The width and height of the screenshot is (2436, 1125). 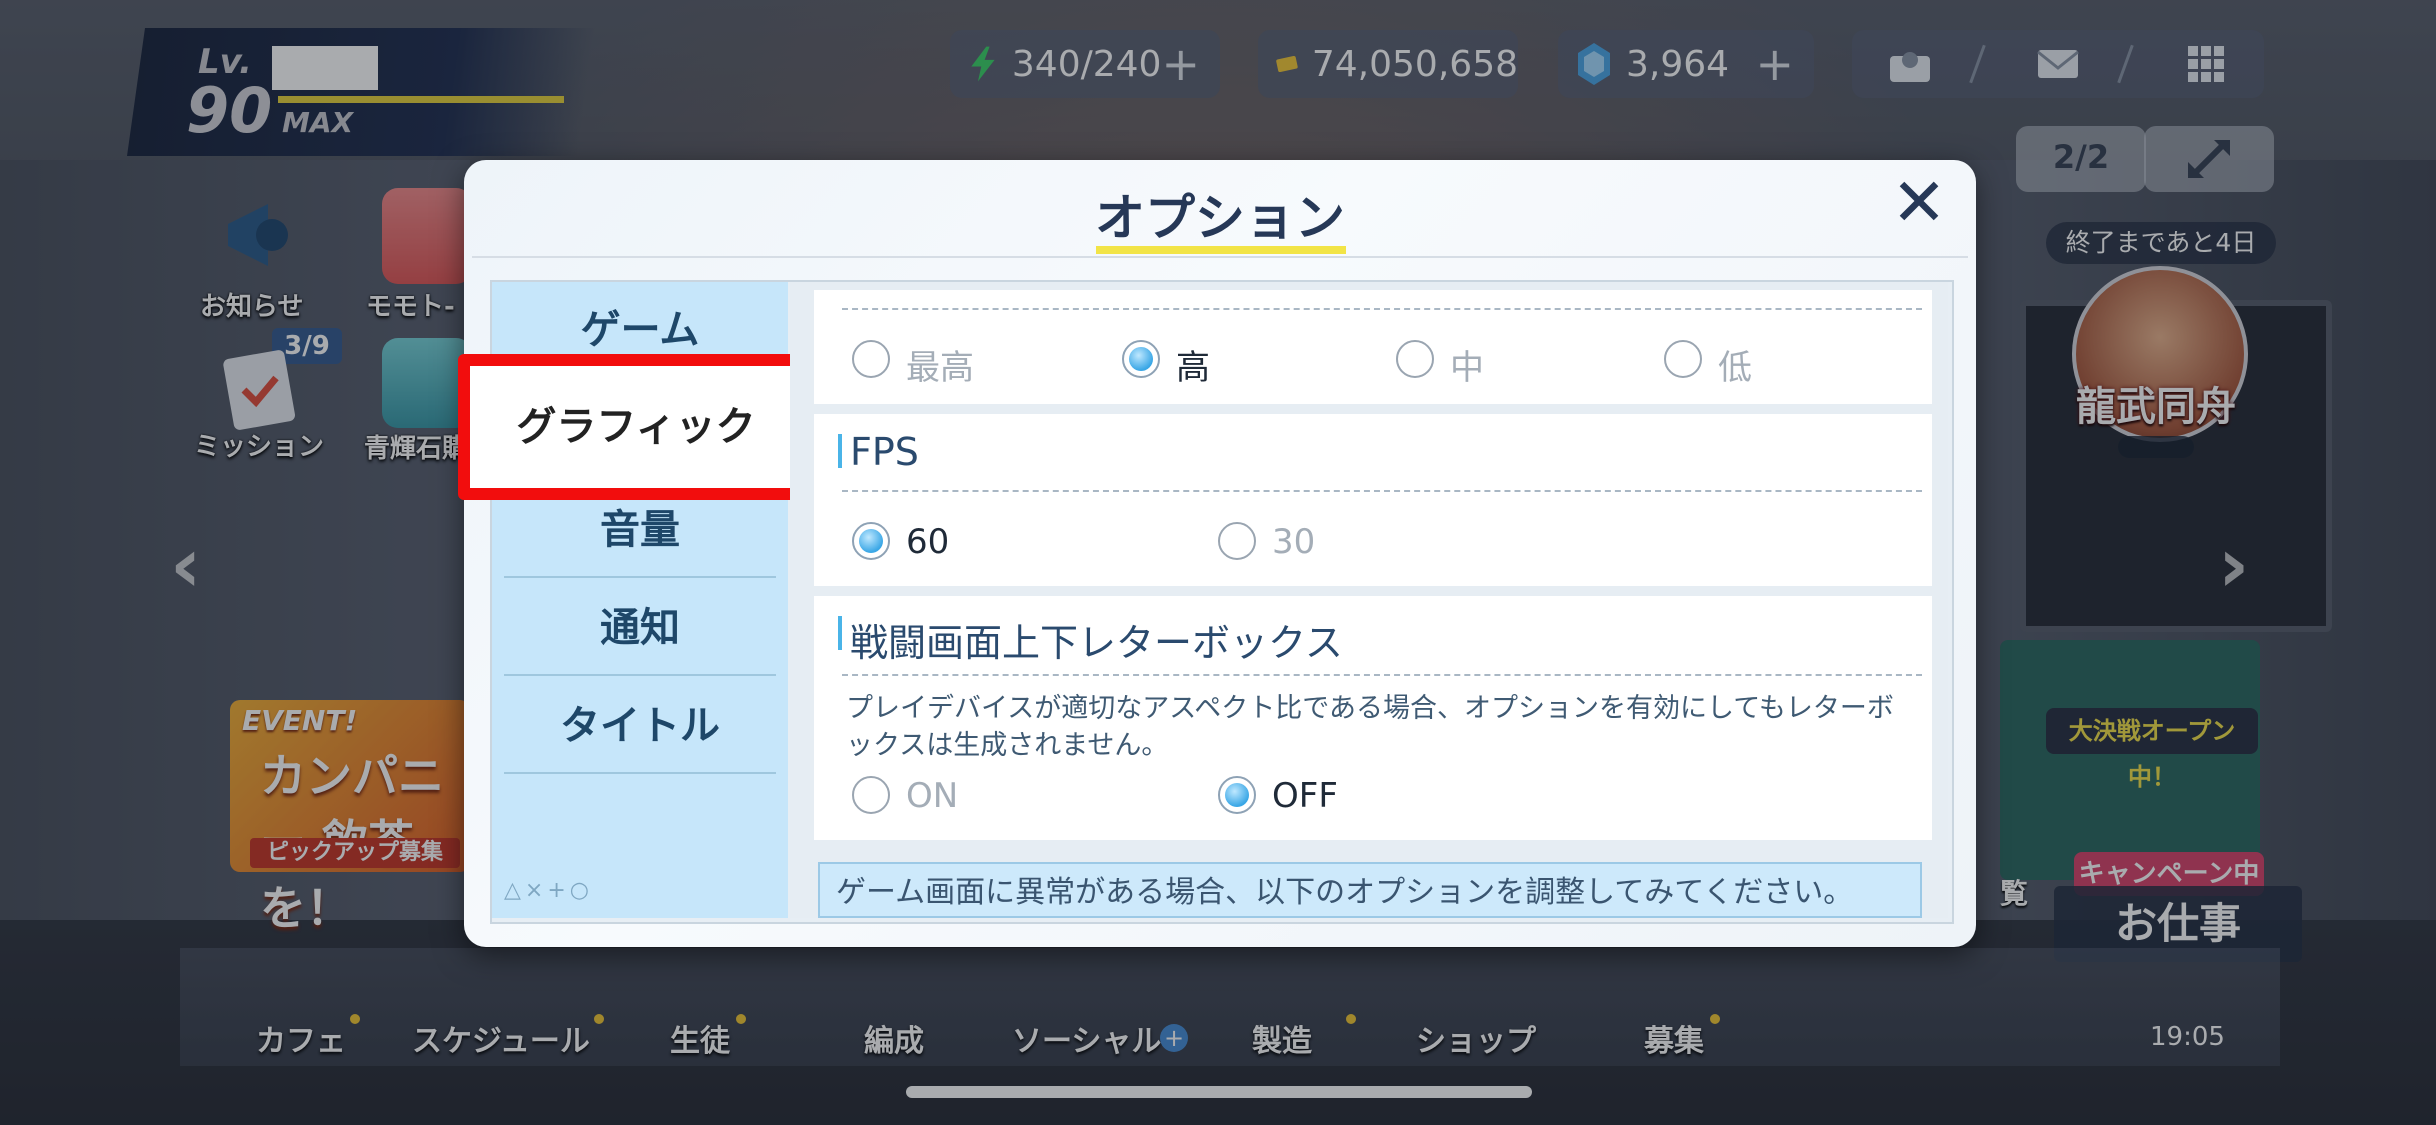 I want to click on nav-symbols: △×+○, so click(x=548, y=890).